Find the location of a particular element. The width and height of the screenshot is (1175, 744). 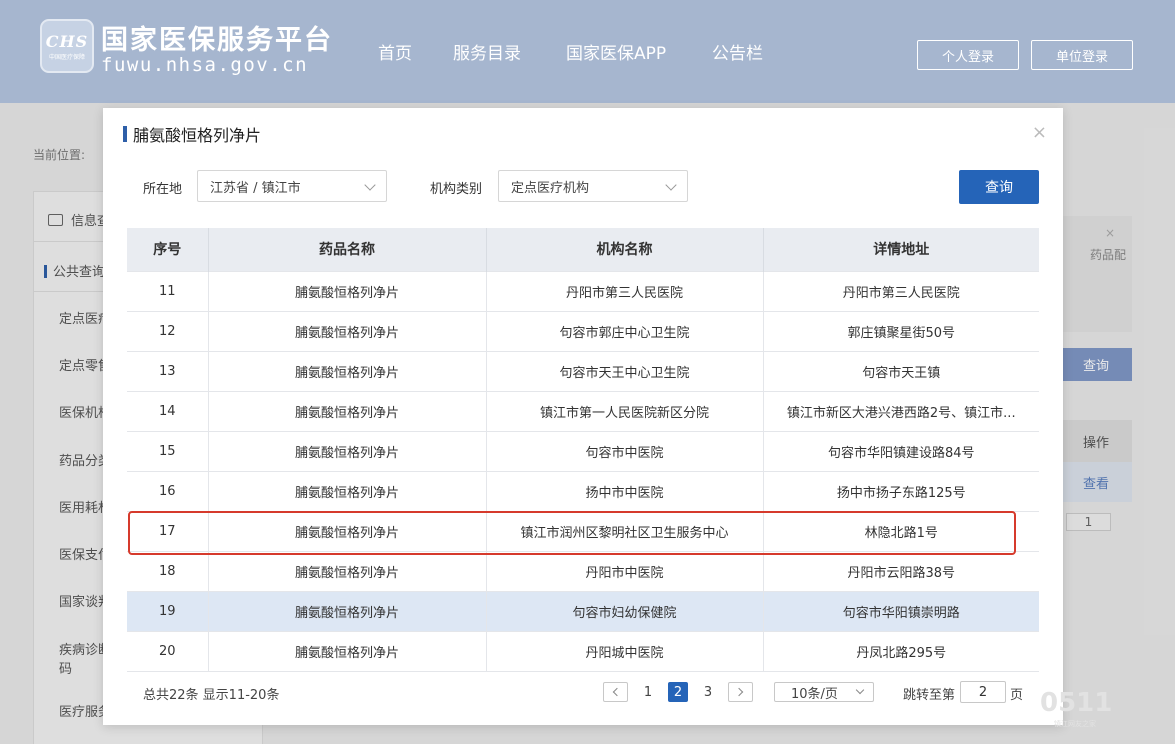

site-watermark: 0511 镇江网友之家 is located at coordinates (1076, 708).